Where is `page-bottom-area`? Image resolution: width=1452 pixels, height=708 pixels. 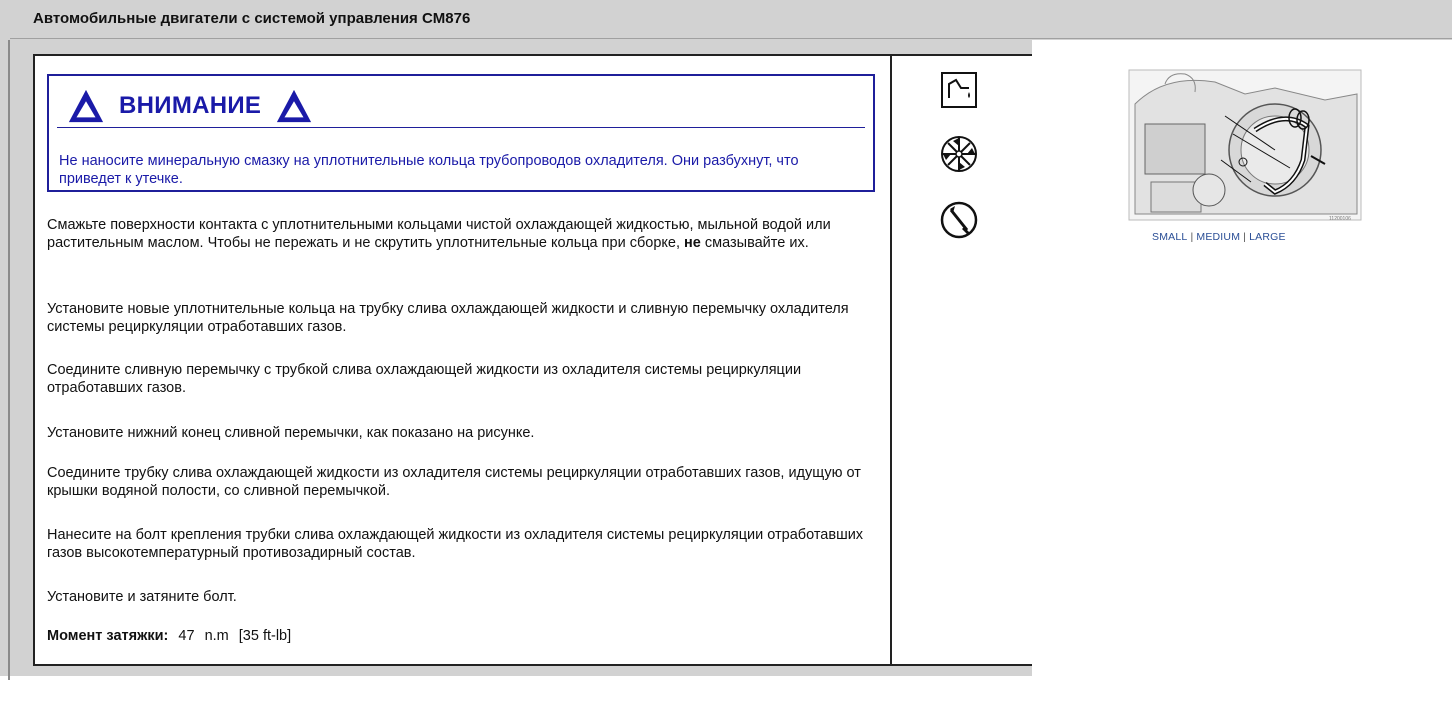
page-bottom-area is located at coordinates (726, 692).